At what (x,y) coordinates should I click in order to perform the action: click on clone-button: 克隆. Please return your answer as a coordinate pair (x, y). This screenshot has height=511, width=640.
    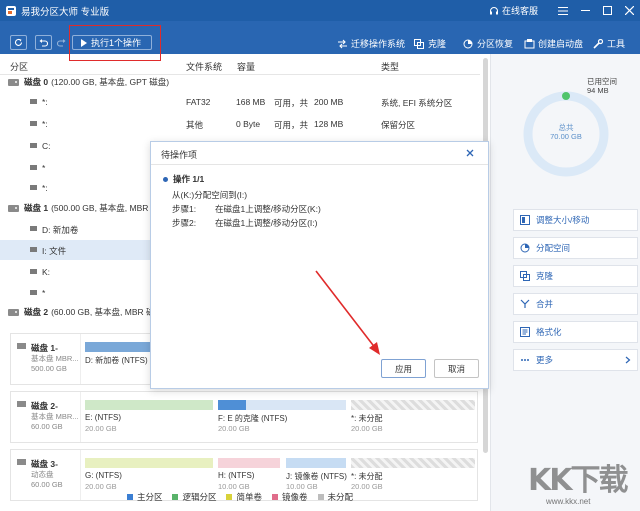
    Looking at the image, I should click on (430, 43).